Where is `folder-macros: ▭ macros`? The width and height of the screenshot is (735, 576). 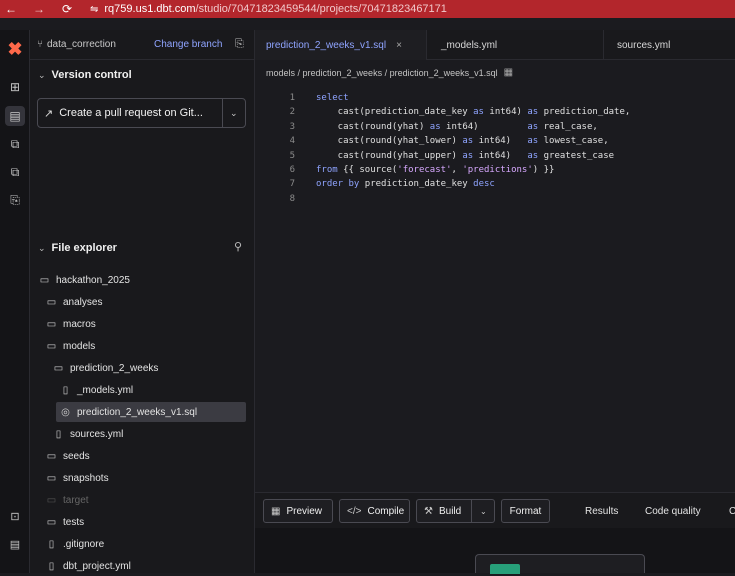
folder-macros: ▭ macros is located at coordinates (71, 324).